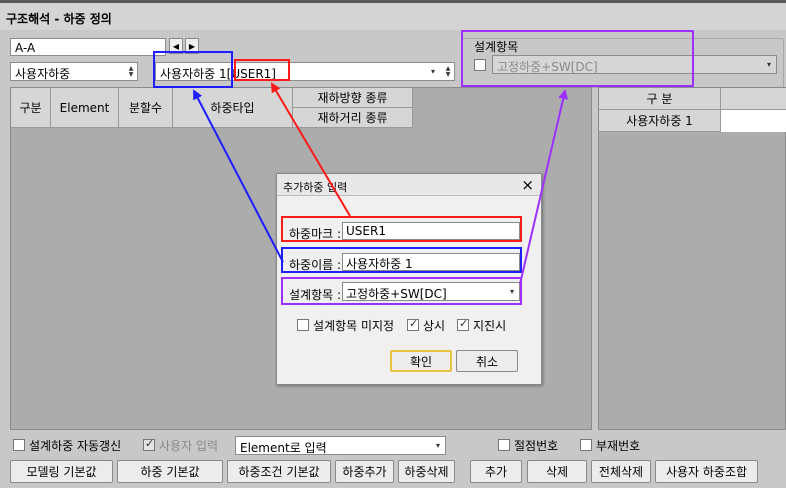  Describe the element at coordinates (536, 446) in the screenshot. I see `node-number-label: 절점번호` at that location.